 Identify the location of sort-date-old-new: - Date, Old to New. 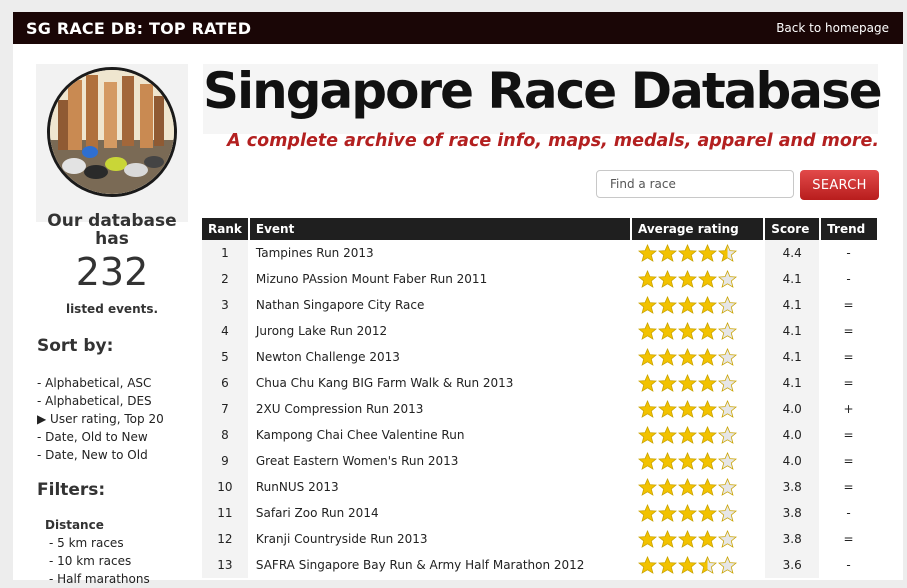
(100, 437).